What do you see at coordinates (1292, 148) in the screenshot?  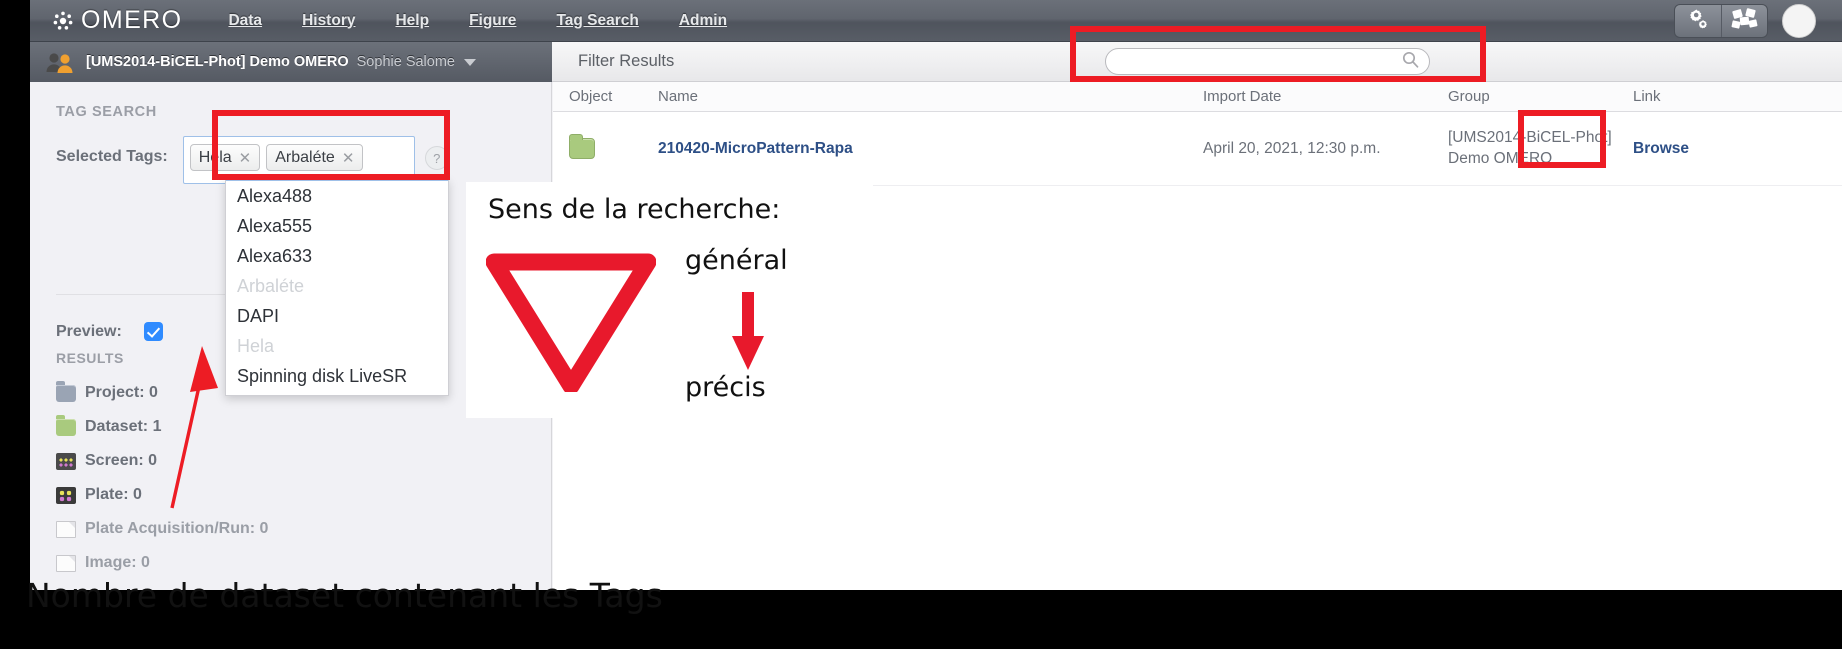 I see `row-date-cell: April 20, 2021, 12:30 p.m.` at bounding box center [1292, 148].